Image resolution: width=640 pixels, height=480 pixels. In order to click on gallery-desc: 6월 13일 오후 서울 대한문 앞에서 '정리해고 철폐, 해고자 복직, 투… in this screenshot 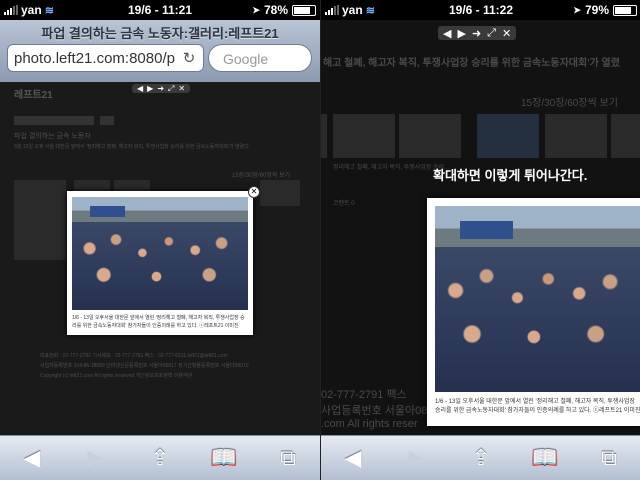, I will do `click(132, 147)`.